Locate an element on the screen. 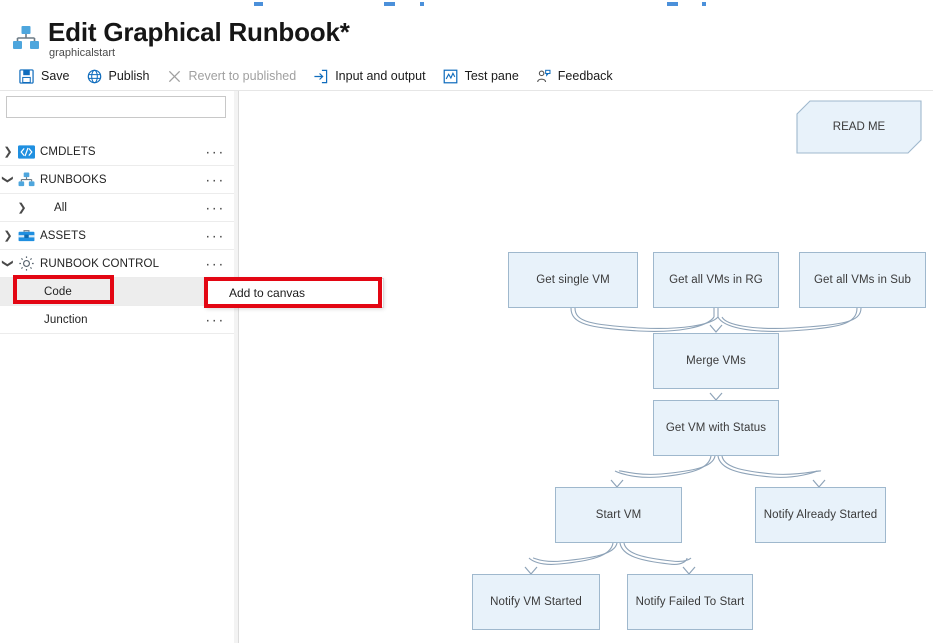  tree-item-label: CMDLETS is located at coordinates (68, 151).